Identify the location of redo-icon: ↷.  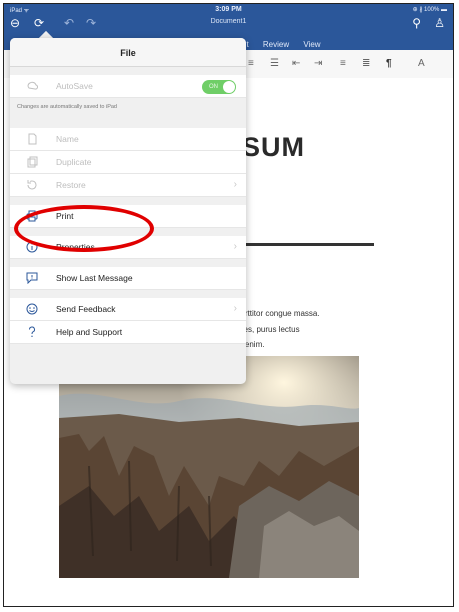
(91, 23).